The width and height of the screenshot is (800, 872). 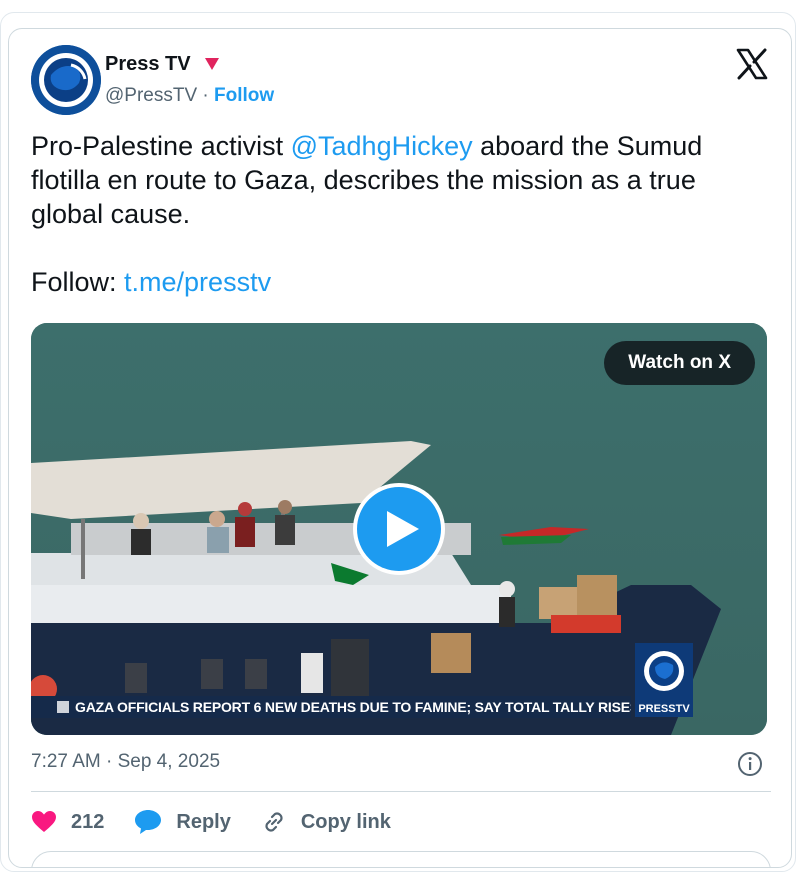 I want to click on channel-logo-text: PRESSTV, so click(x=664, y=709).